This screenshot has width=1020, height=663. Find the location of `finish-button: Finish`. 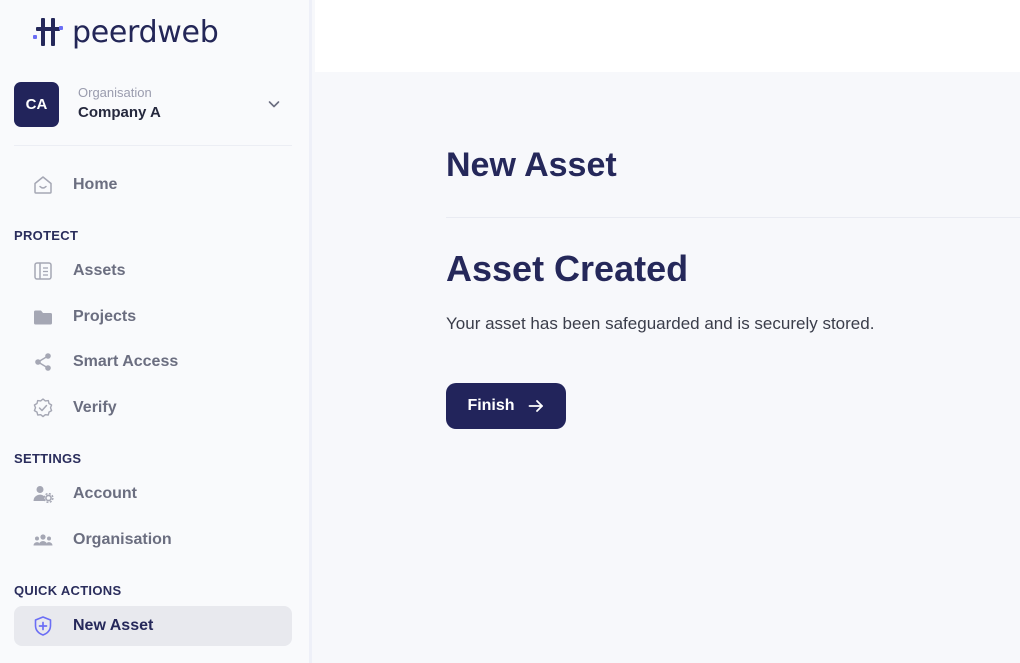

finish-button: Finish is located at coordinates (506, 406).